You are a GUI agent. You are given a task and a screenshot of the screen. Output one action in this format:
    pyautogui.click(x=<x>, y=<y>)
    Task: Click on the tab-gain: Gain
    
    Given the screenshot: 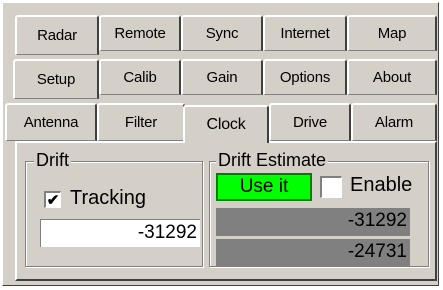 What is the action you would take?
    pyautogui.click(x=222, y=77)
    